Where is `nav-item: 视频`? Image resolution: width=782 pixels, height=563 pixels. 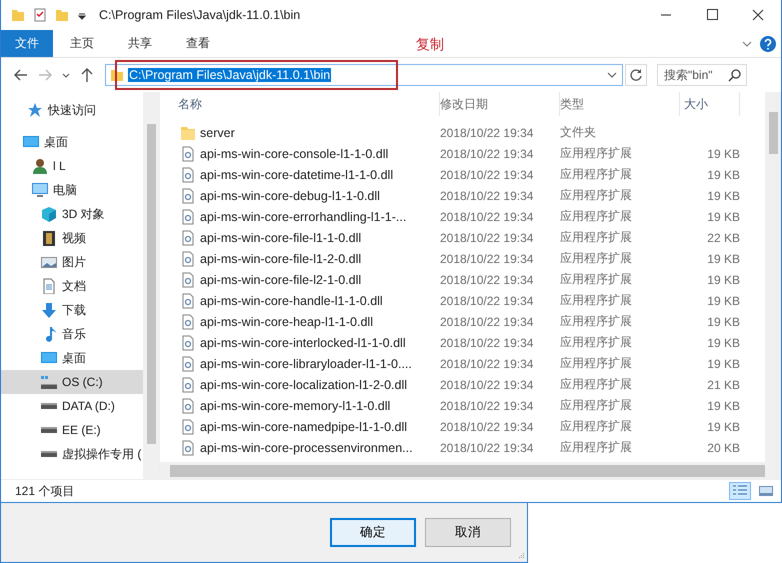 nav-item: 视频 is located at coordinates (72, 238).